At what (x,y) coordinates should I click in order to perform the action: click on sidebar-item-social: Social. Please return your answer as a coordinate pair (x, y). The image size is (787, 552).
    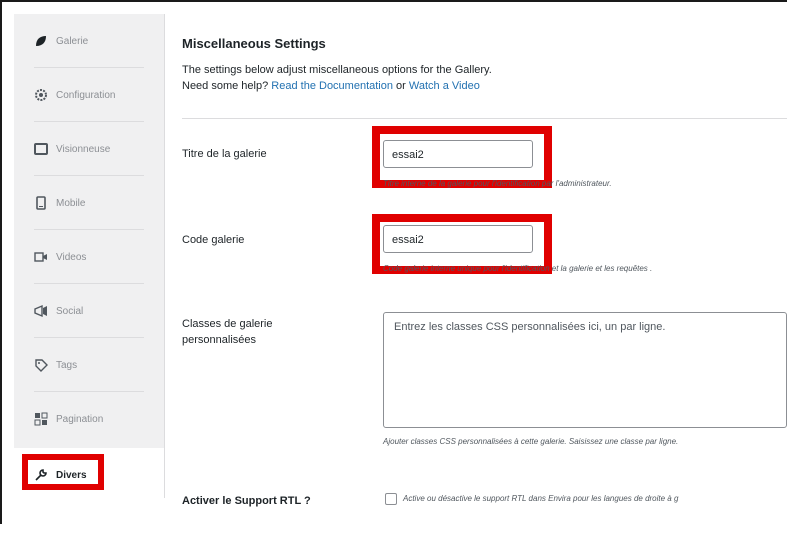
    Looking at the image, I should click on (89, 311).